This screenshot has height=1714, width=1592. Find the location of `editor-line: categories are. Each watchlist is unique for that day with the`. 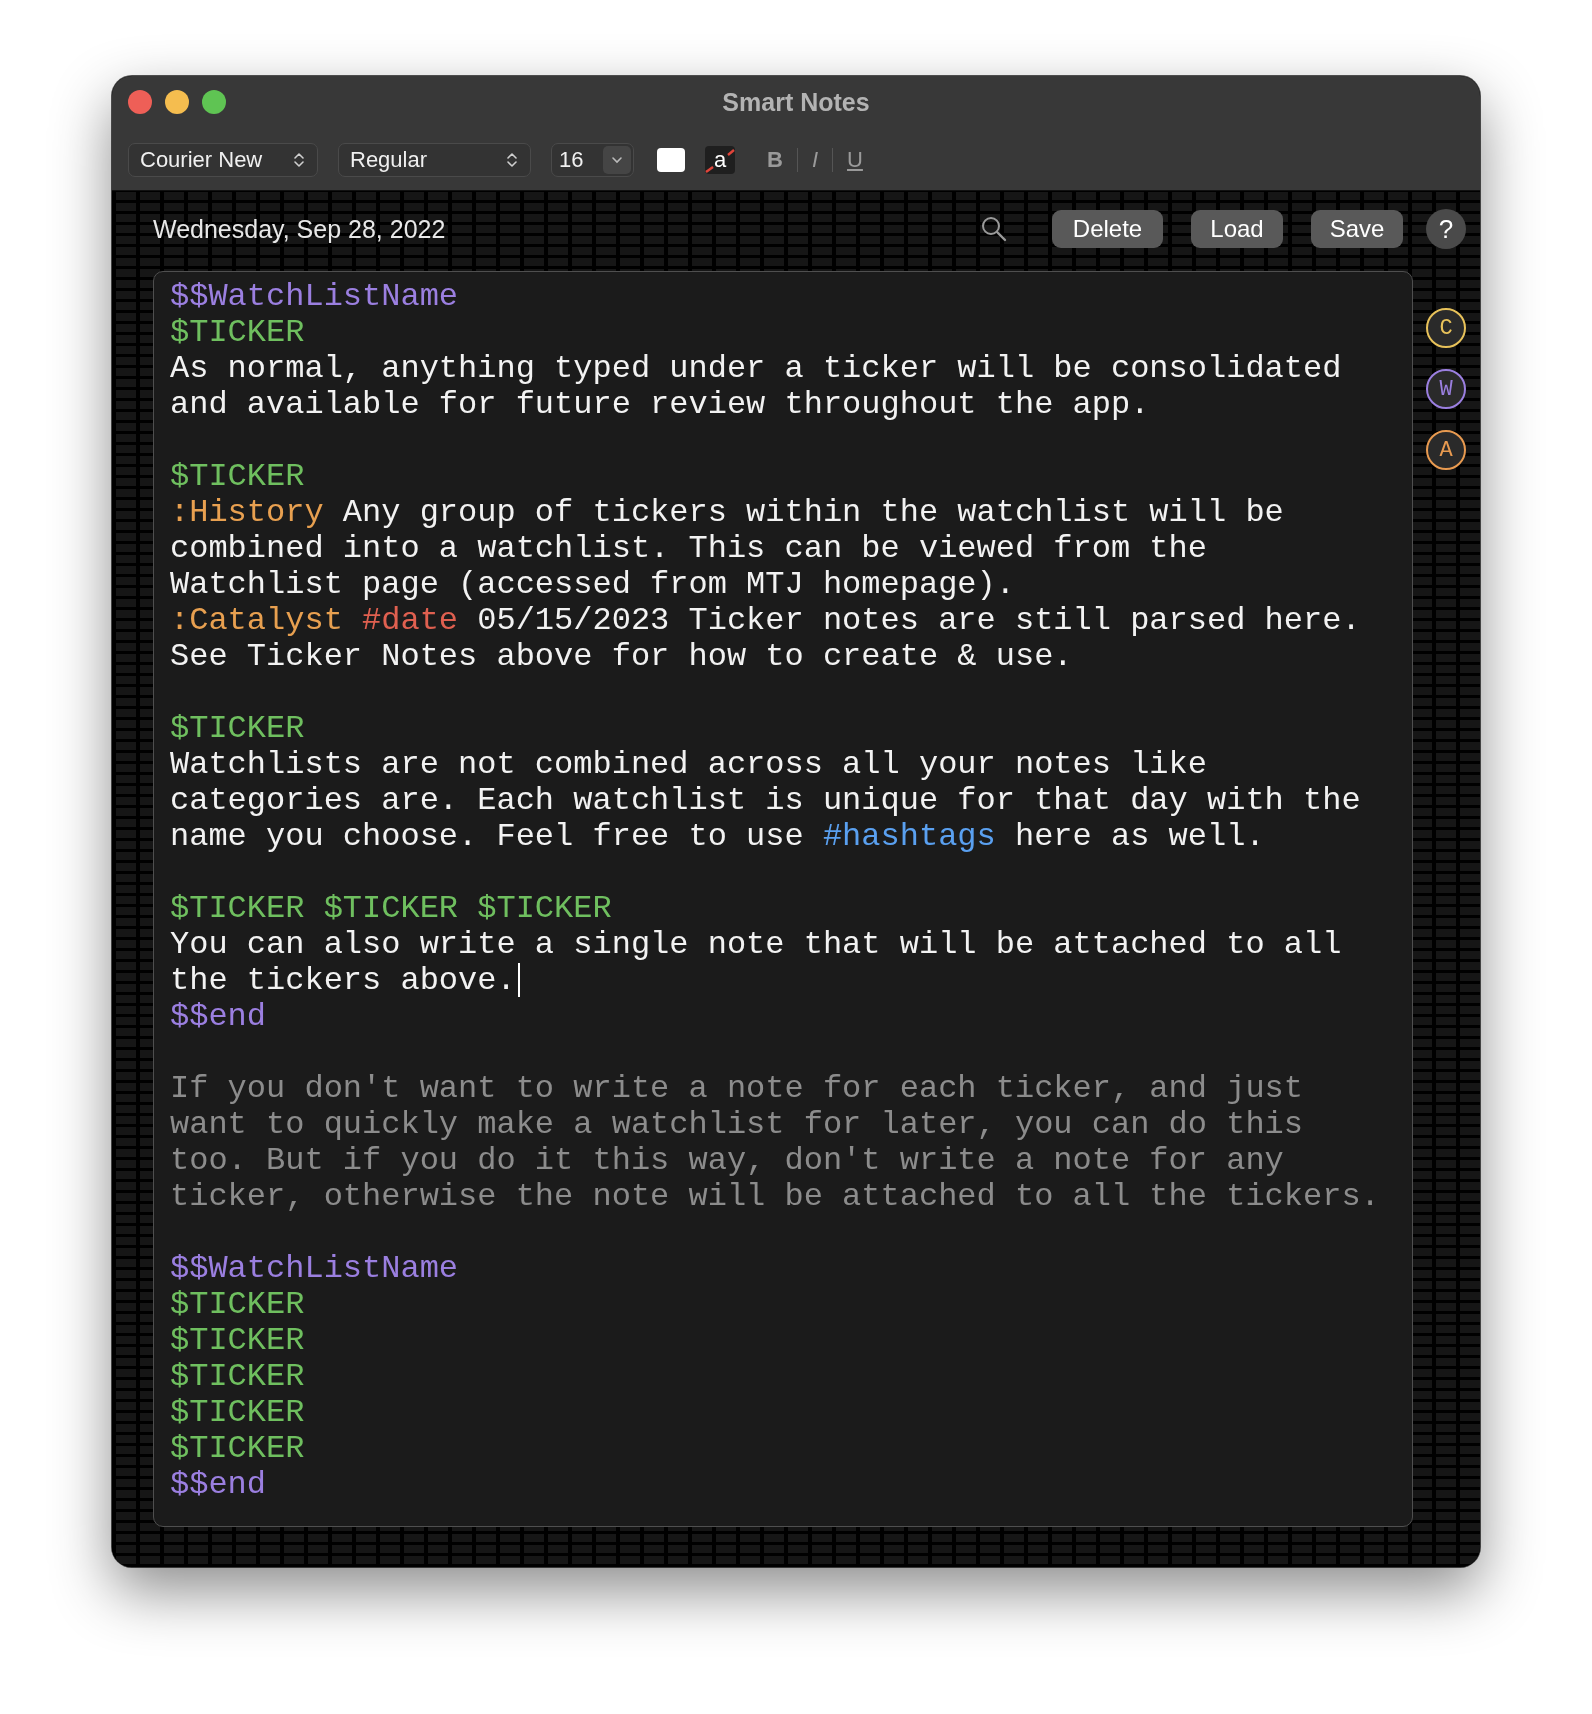

editor-line: categories are. Each watchlist is unique for that day with the is located at coordinates (765, 801).